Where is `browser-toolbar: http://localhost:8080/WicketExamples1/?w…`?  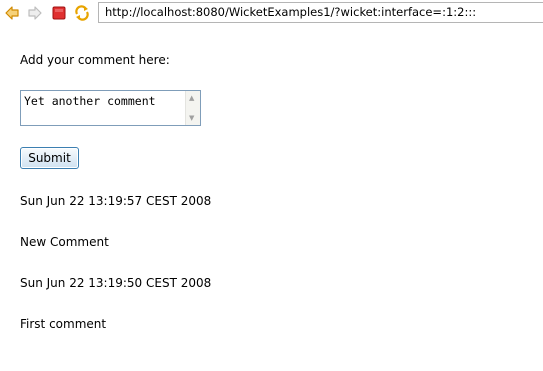 browser-toolbar: http://localhost:8080/WicketExamples1/?w… is located at coordinates (271, 13).